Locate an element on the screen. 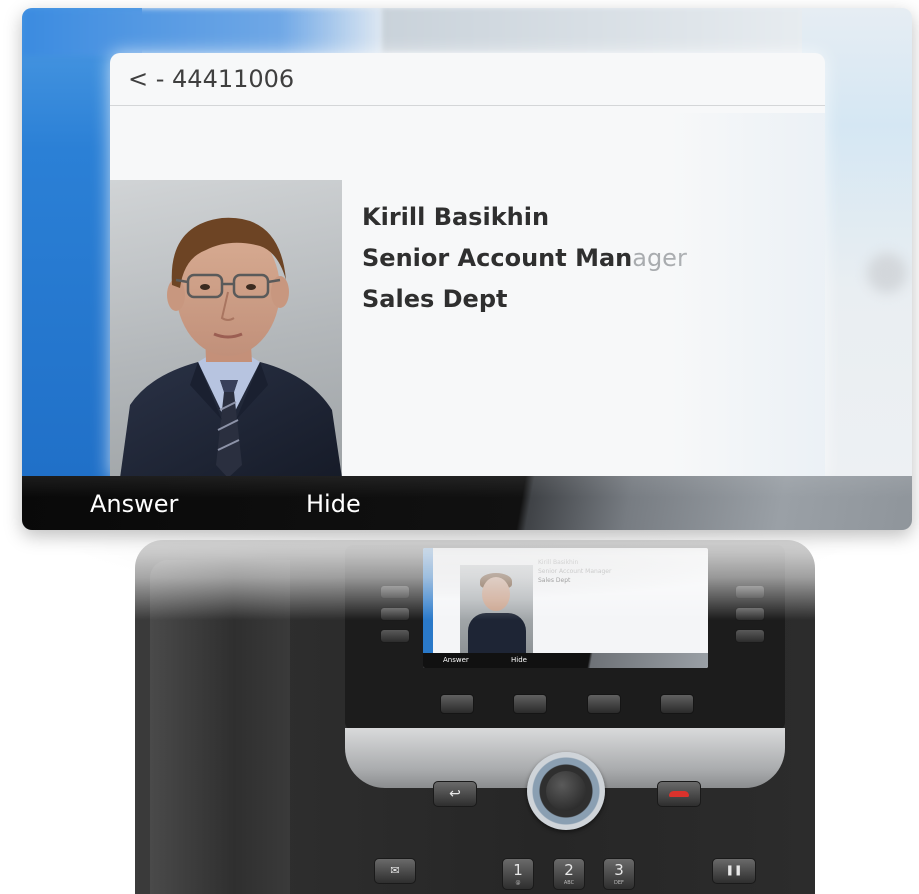 The height and width of the screenshot is (894, 919). back-button: ↩ is located at coordinates (455, 794).